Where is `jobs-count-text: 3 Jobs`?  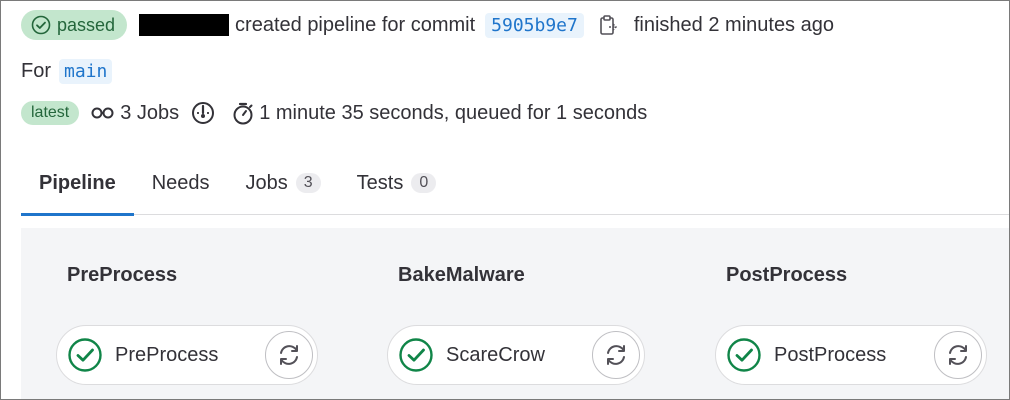
jobs-count-text: 3 Jobs is located at coordinates (150, 112).